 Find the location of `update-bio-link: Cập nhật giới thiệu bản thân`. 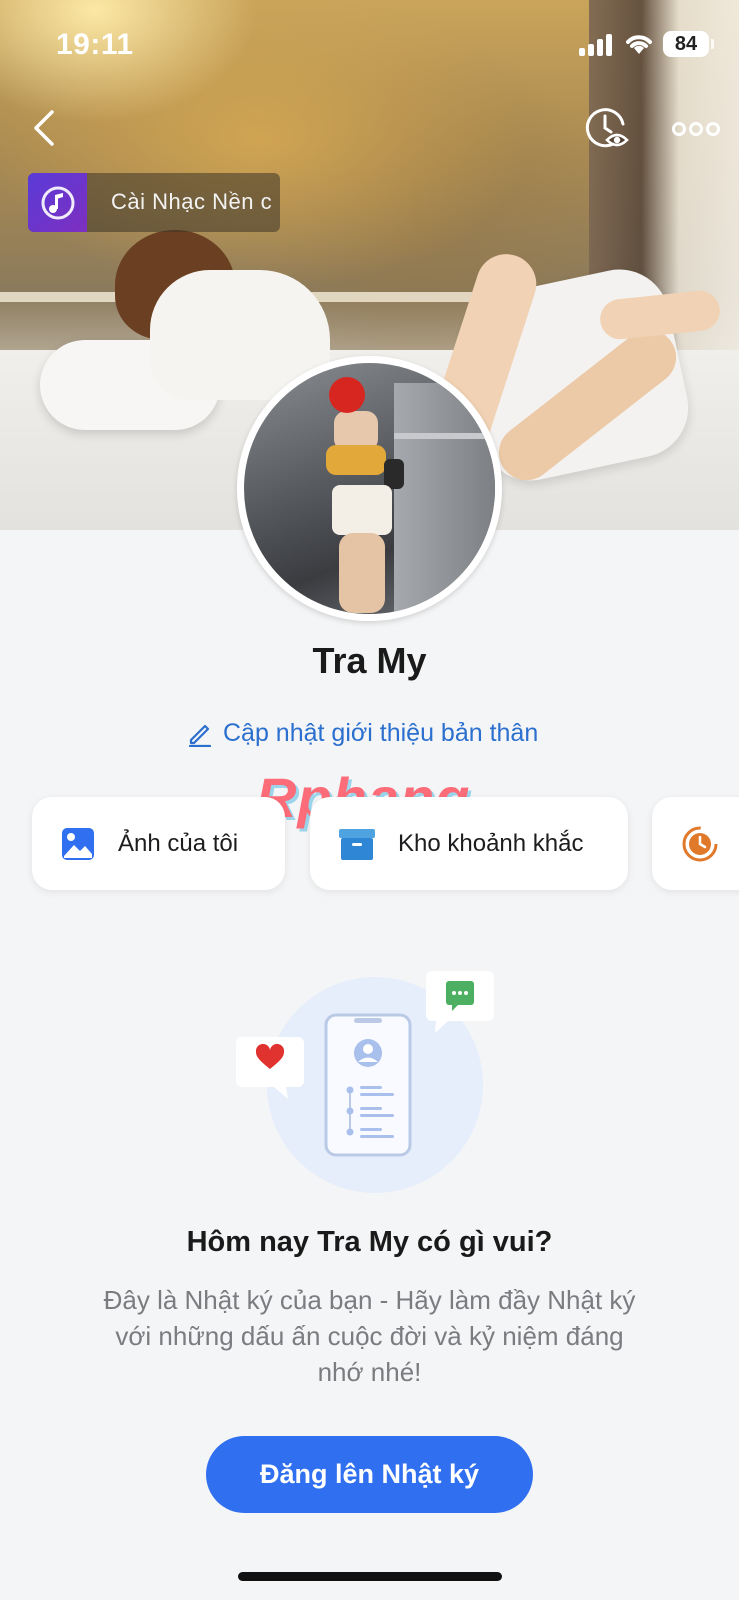

update-bio-link: Cập nhật giới thiệu bản thân is located at coordinates (362, 733).